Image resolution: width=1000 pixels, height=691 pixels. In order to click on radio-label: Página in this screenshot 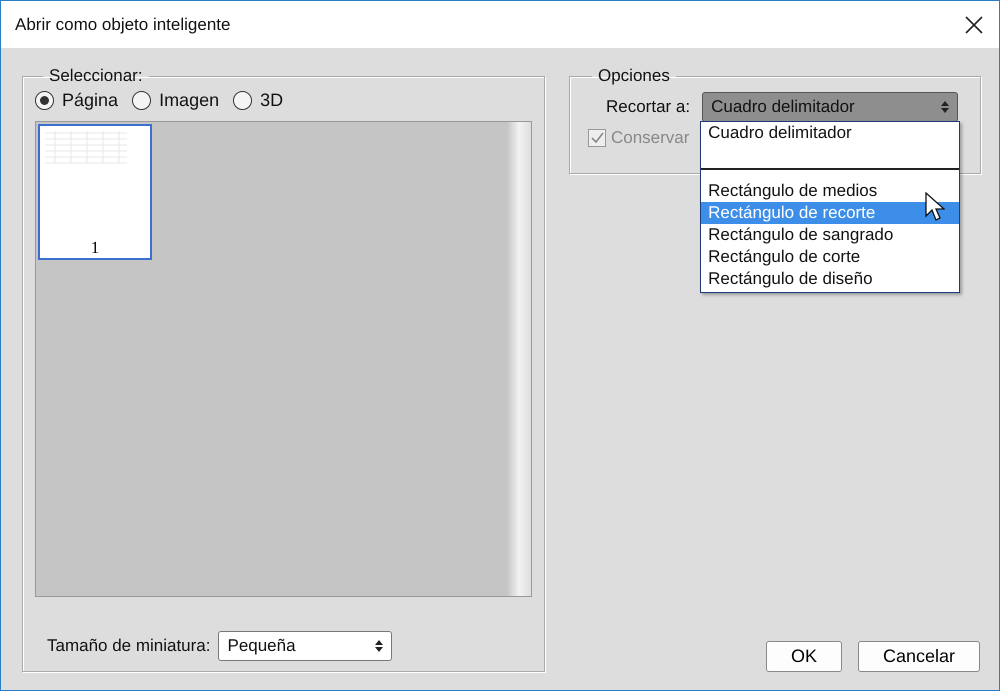, I will do `click(90, 100)`.